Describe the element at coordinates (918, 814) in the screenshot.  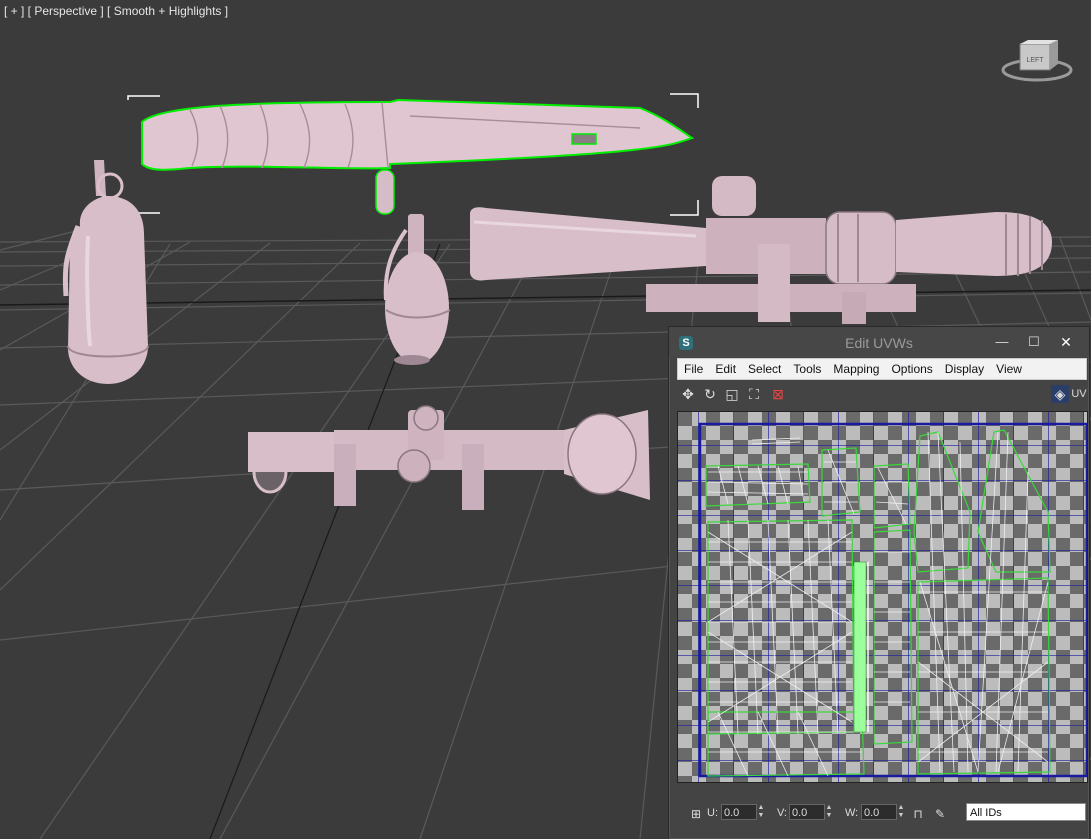
I see `lock-icon: ⊓` at that location.